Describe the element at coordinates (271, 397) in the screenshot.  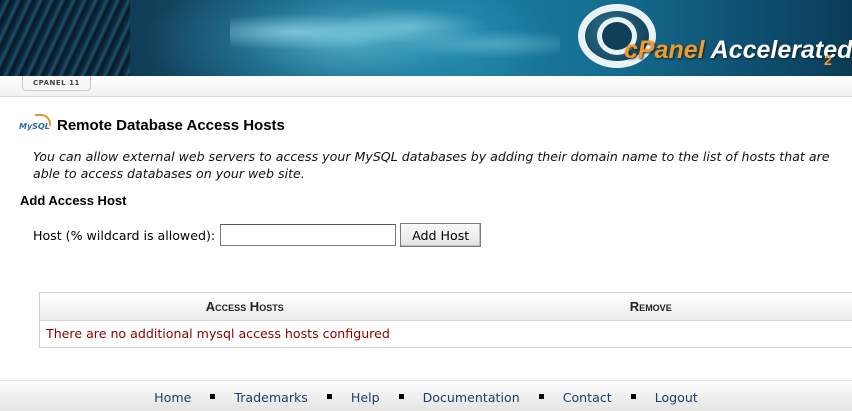
I see `footer-link-trademarks: Trademarks` at that location.